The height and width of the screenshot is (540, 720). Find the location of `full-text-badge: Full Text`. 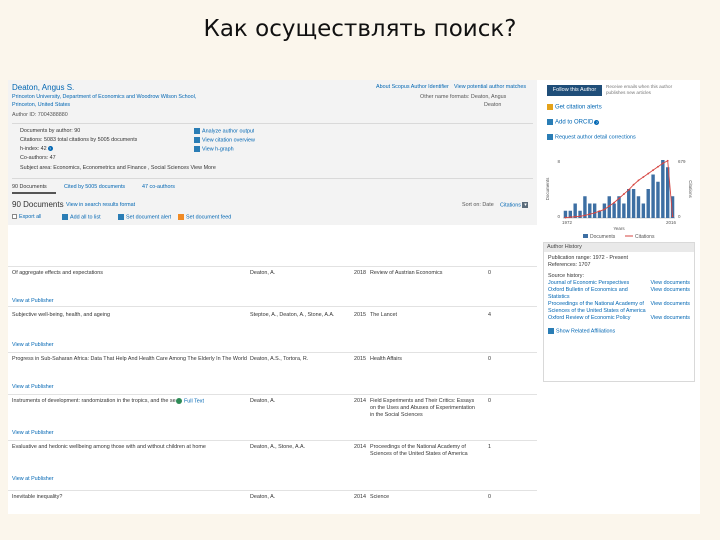

full-text-badge: Full Text is located at coordinates (190, 401).